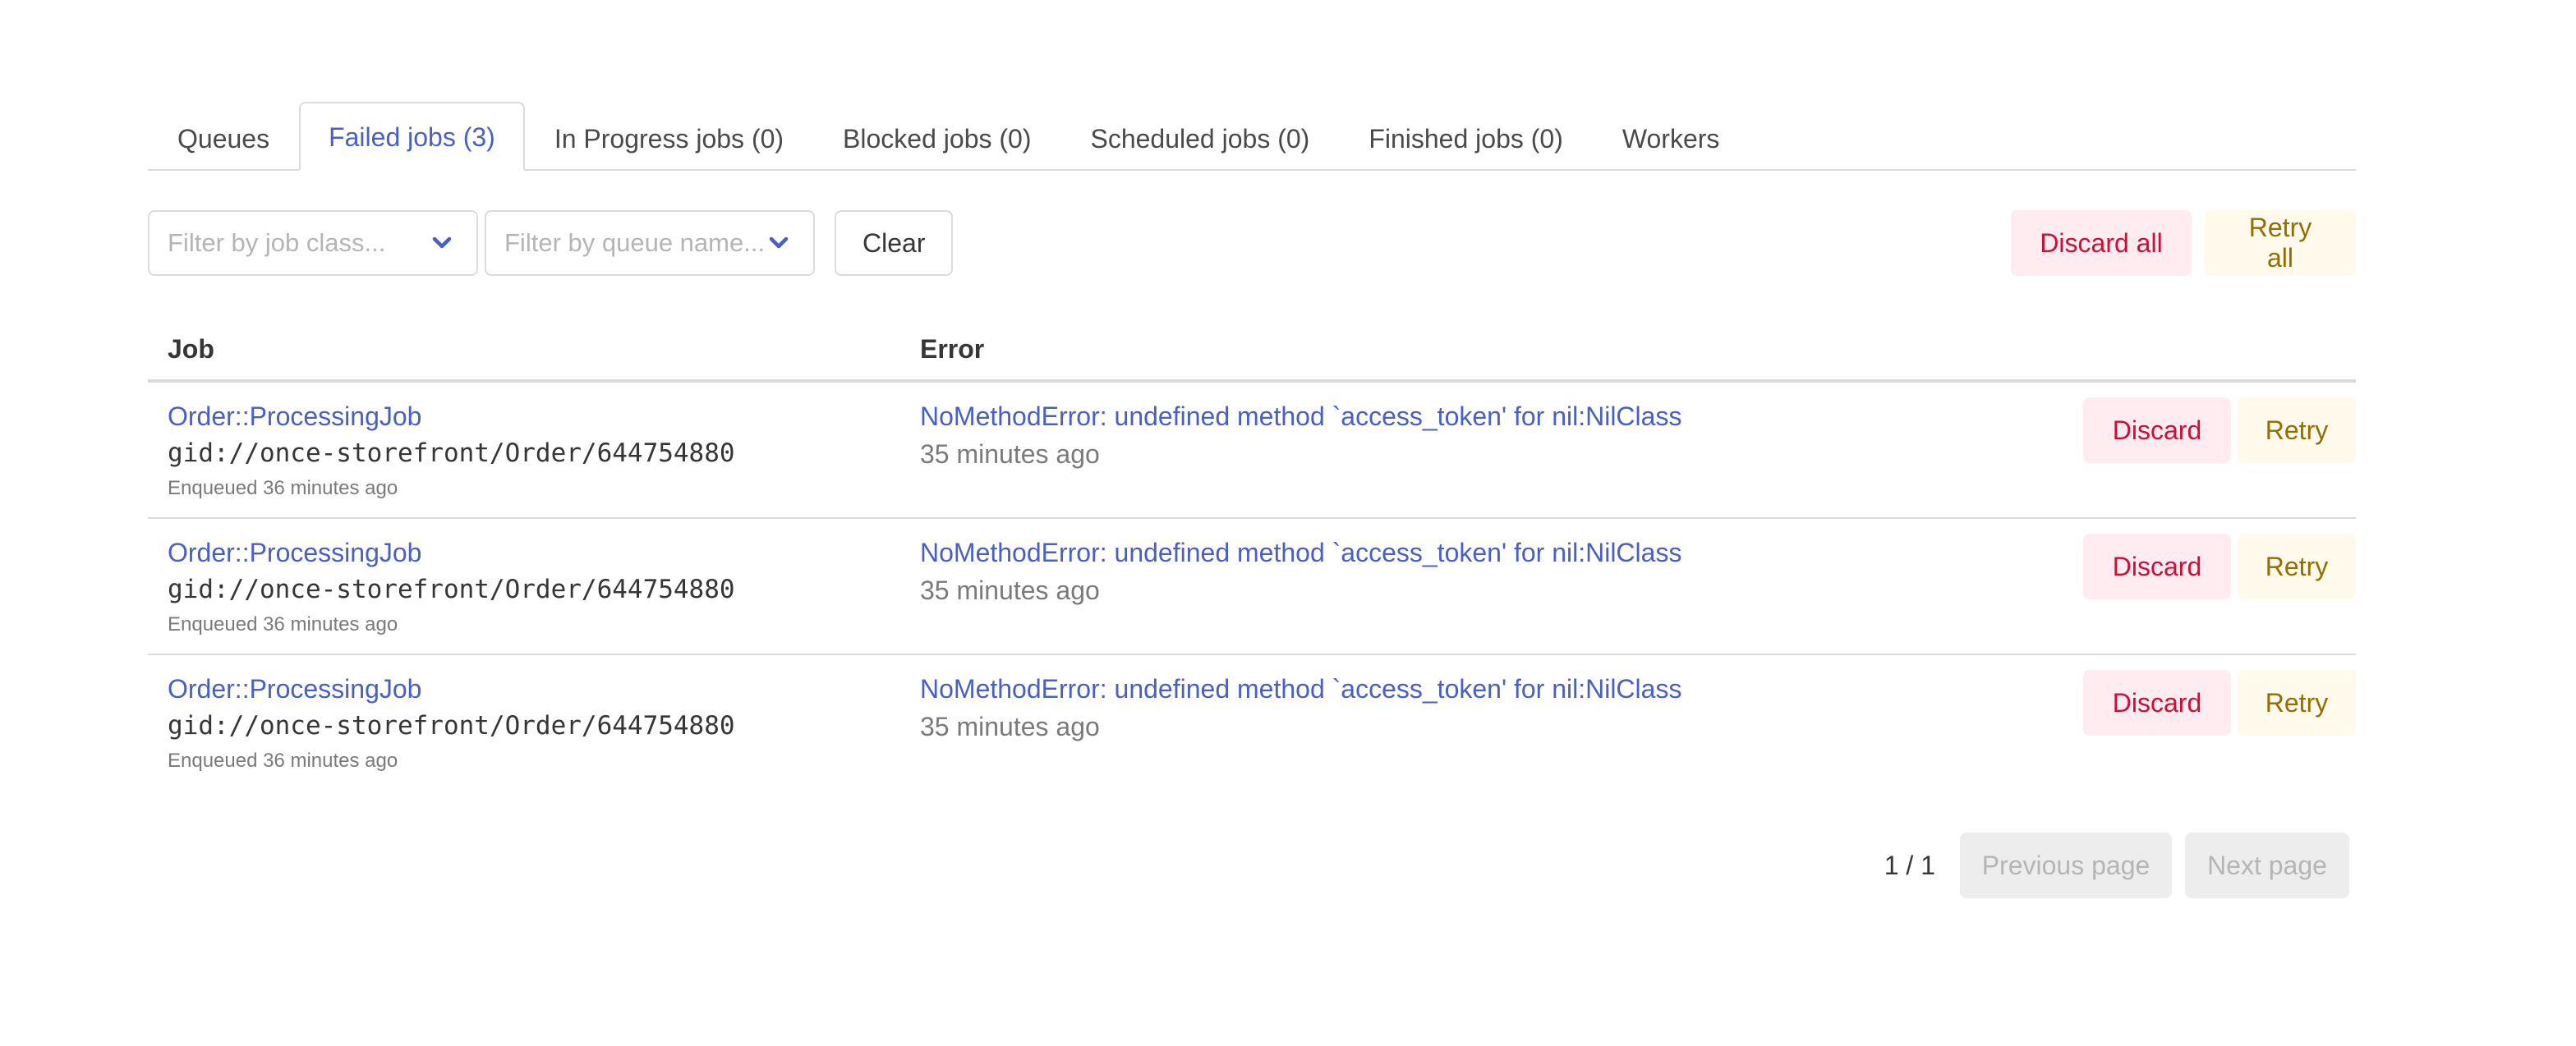  I want to click on column-header-job: Job, so click(191, 348).